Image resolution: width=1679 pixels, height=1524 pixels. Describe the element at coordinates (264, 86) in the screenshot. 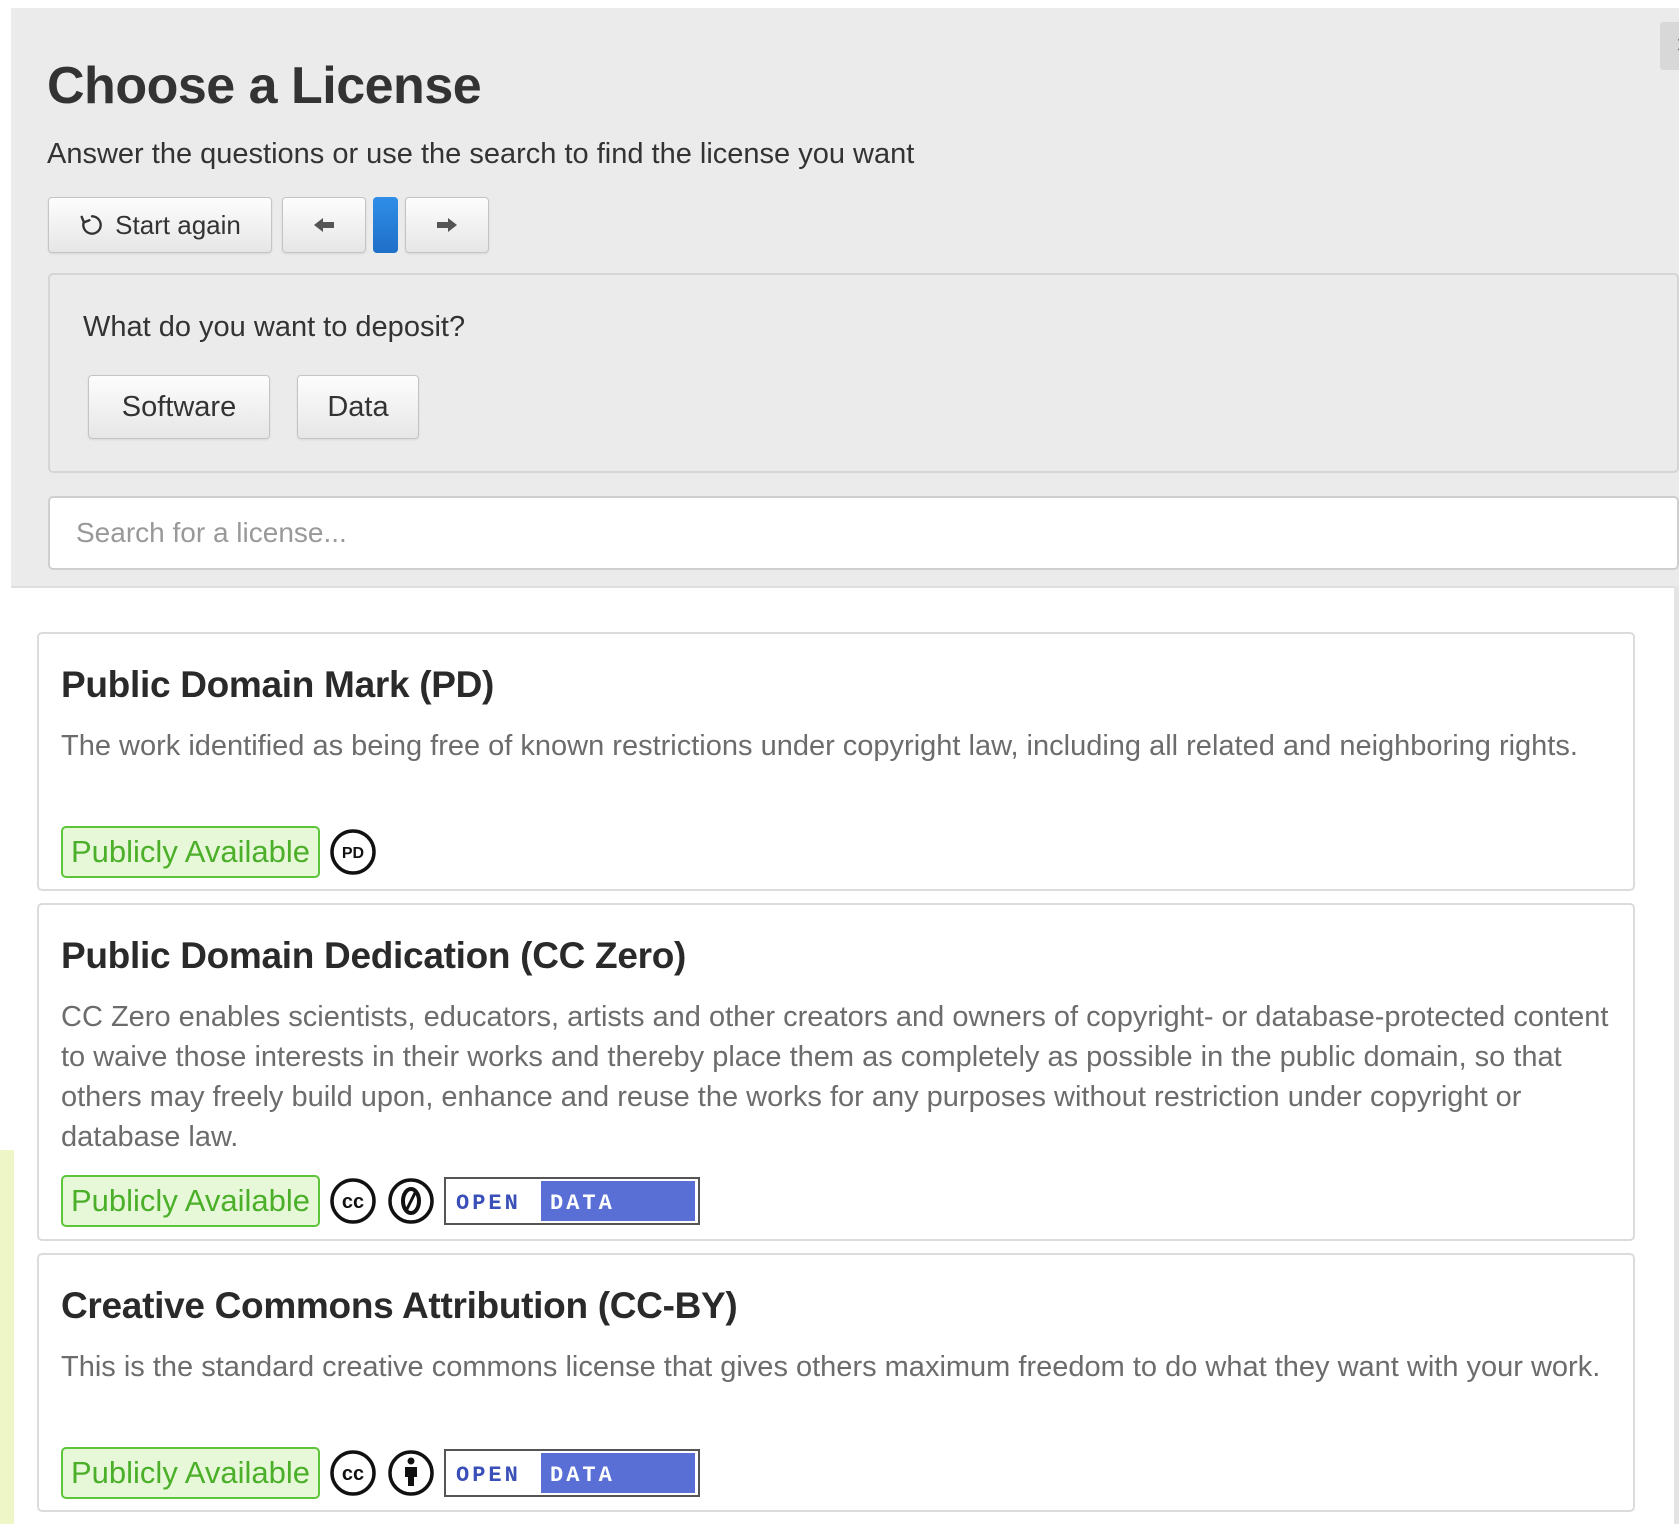

I see `dialog-title: Choose a License` at that location.